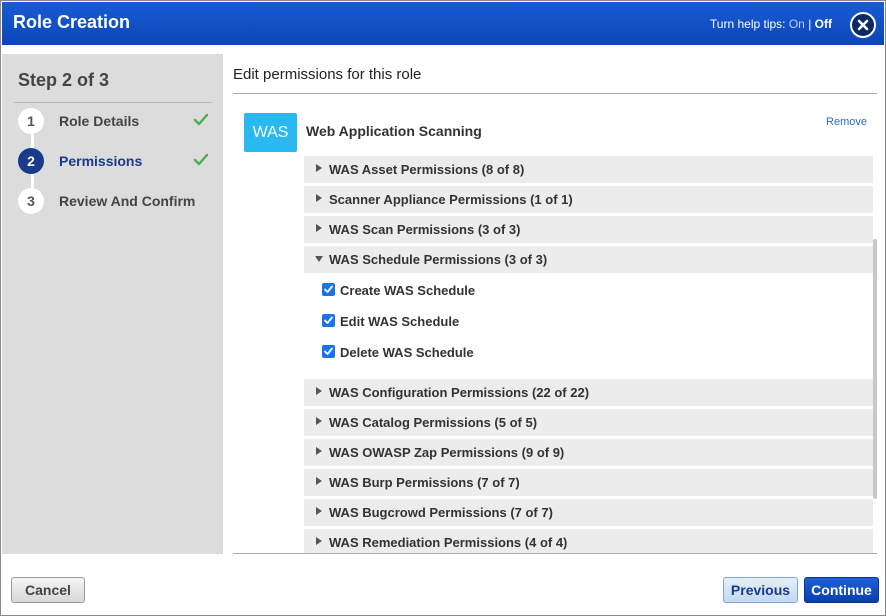 This screenshot has height=616, width=886. What do you see at coordinates (459, 392) in the screenshot?
I see `permission-group-label: WAS Configuration Permissions (22 of 22)` at bounding box center [459, 392].